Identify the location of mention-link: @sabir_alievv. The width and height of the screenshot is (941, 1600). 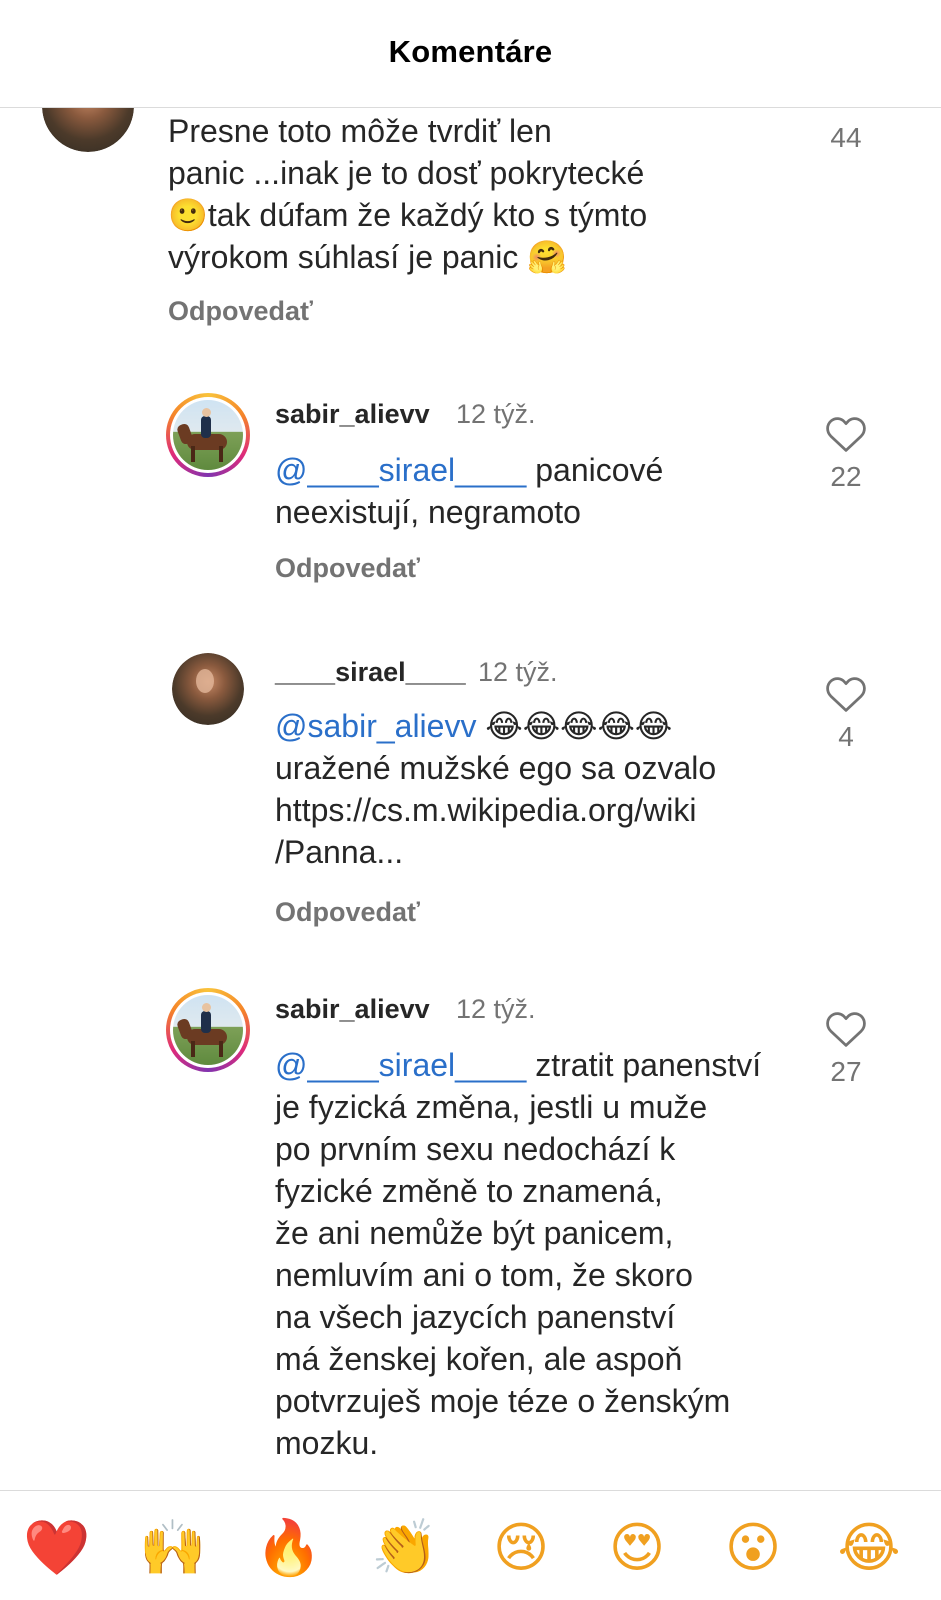
(375, 726).